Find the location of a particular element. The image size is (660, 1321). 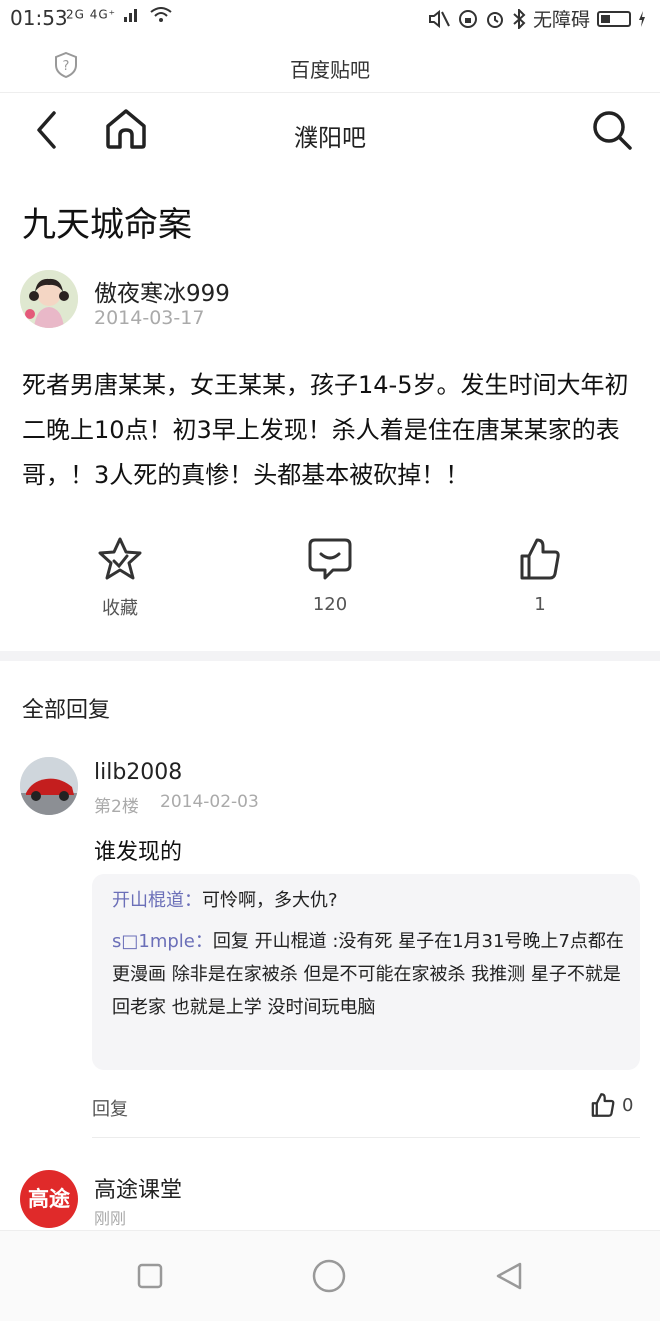

shield-question-icon: ? is located at coordinates (66, 65).